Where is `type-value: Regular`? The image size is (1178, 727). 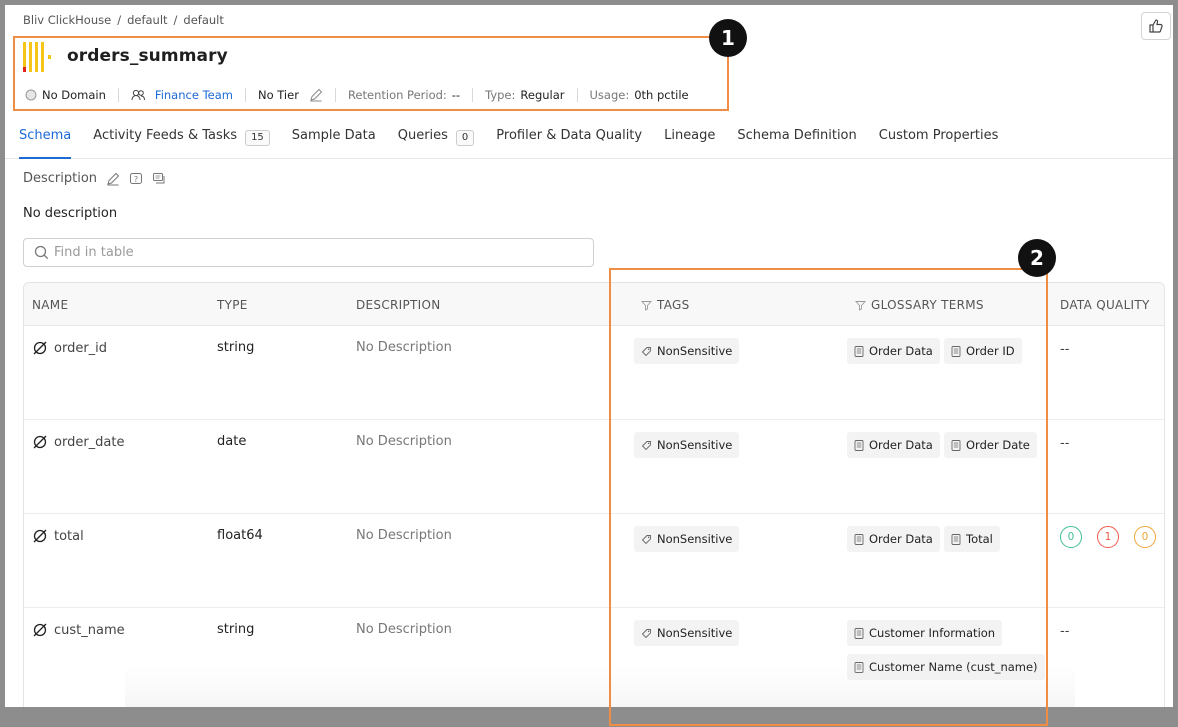
type-value: Regular is located at coordinates (542, 95).